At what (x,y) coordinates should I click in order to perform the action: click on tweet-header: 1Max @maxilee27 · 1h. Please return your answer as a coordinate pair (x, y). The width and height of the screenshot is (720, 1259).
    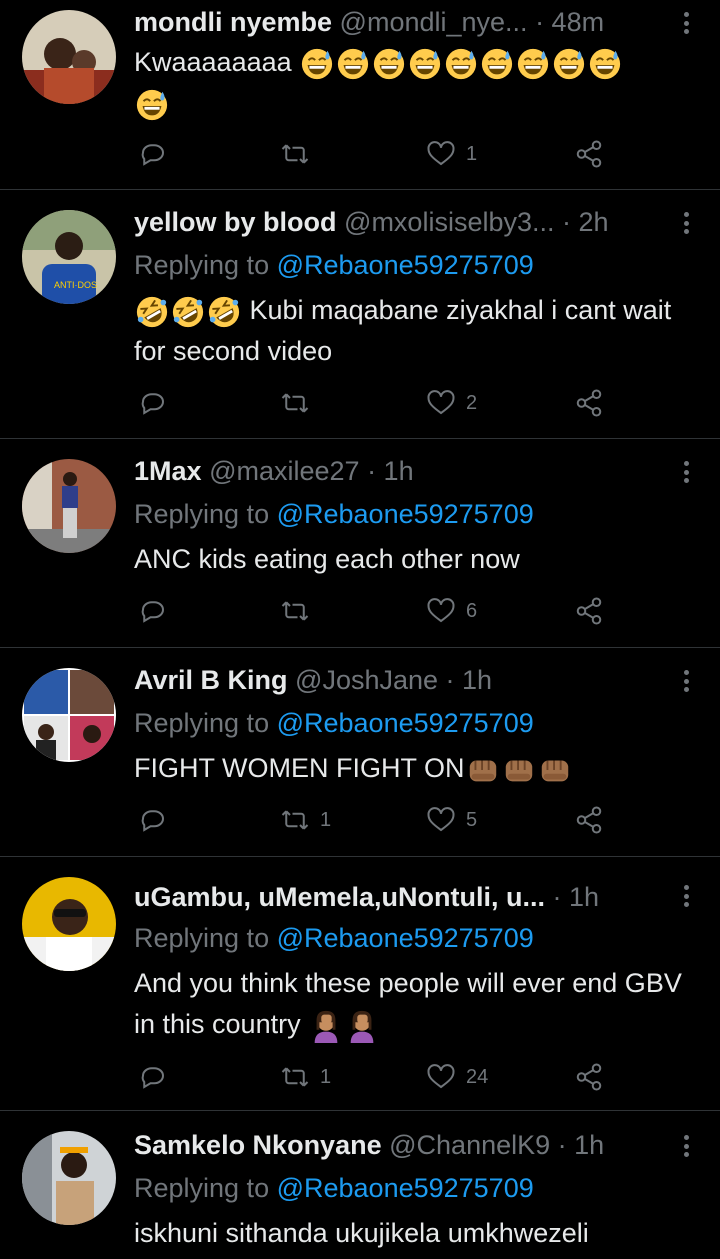
    Looking at the image, I should click on (407, 471).